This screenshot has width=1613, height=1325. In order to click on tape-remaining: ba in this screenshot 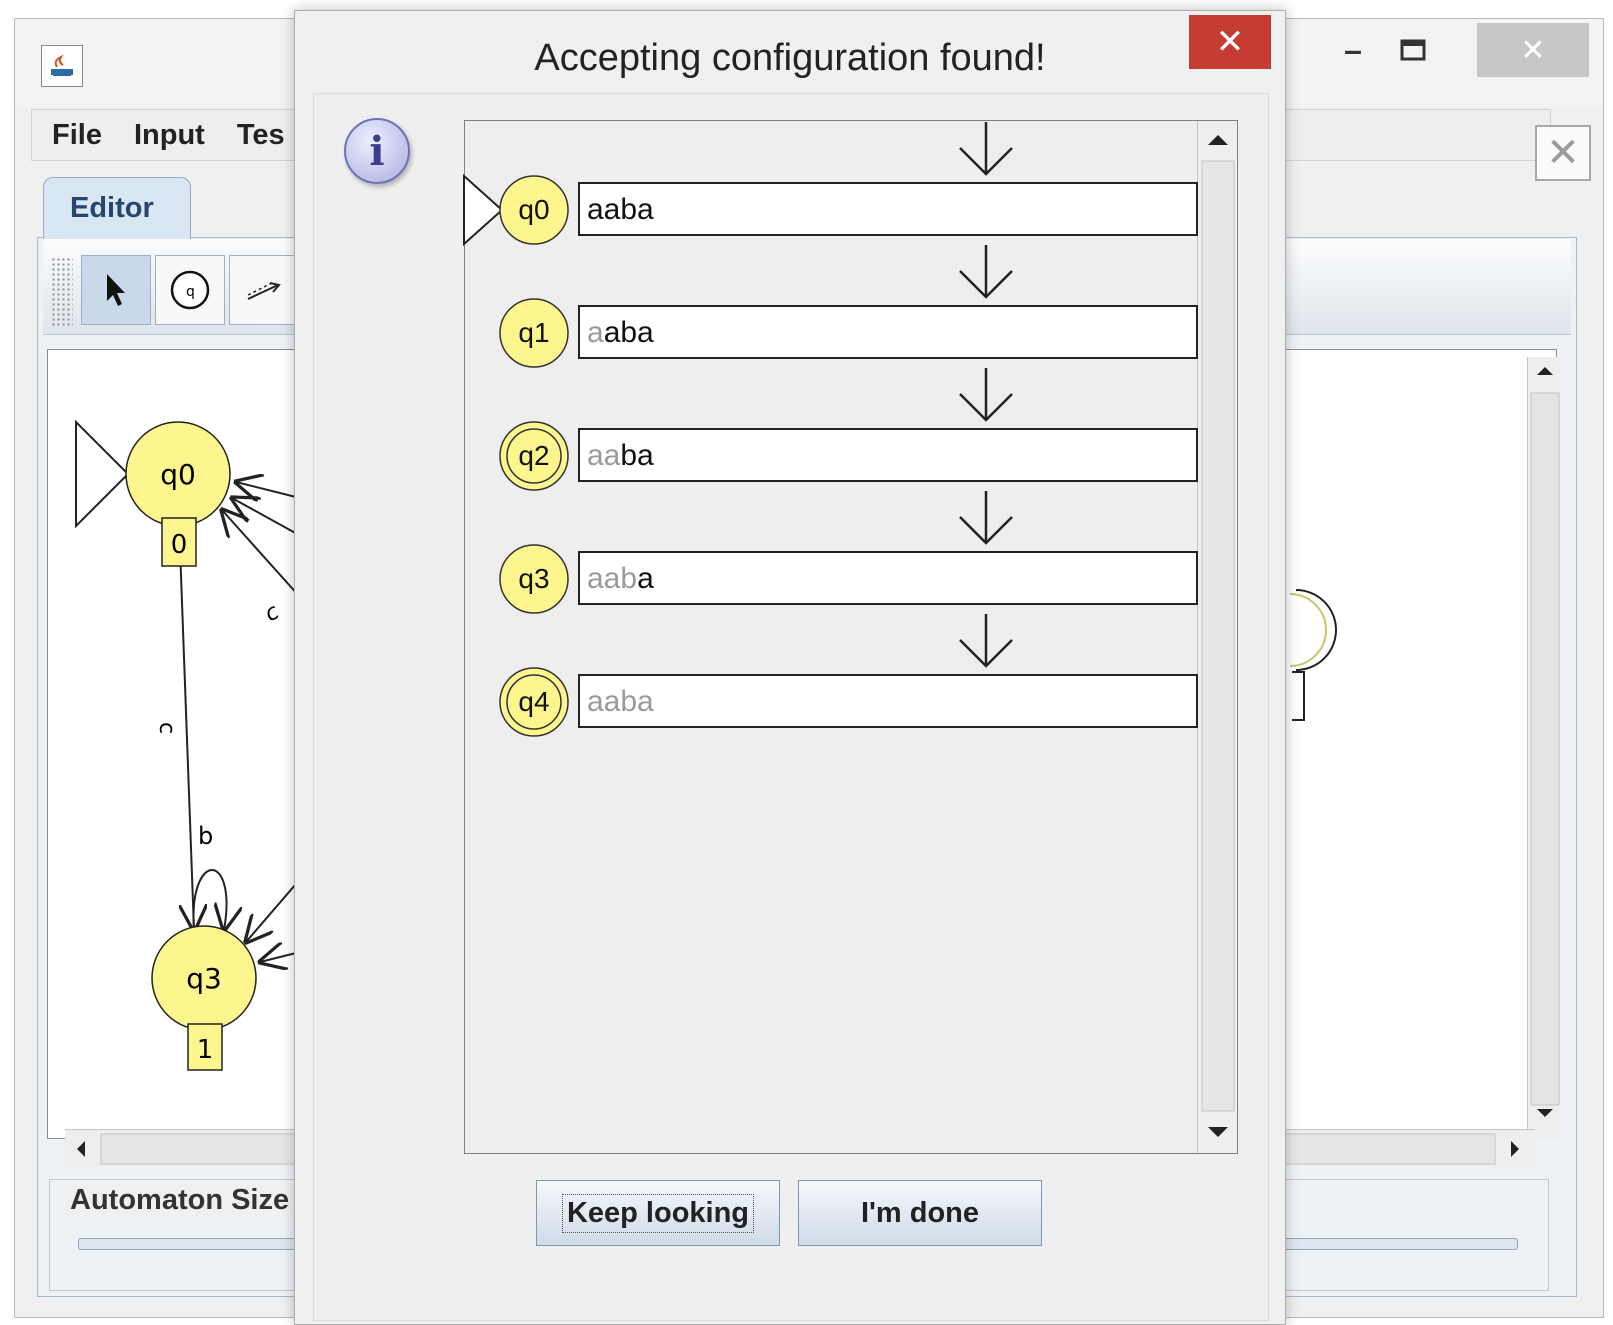, I will do `click(637, 455)`.